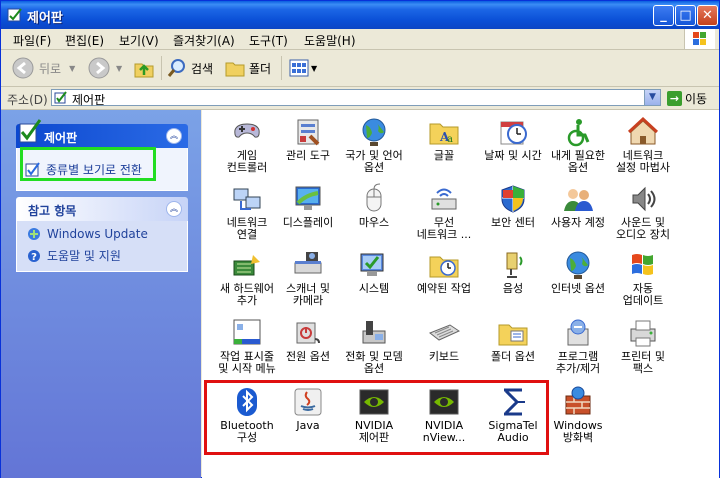 The image size is (720, 478). Describe the element at coordinates (578, 415) in the screenshot. I see `control-panel-item: Windows 방화벽` at that location.